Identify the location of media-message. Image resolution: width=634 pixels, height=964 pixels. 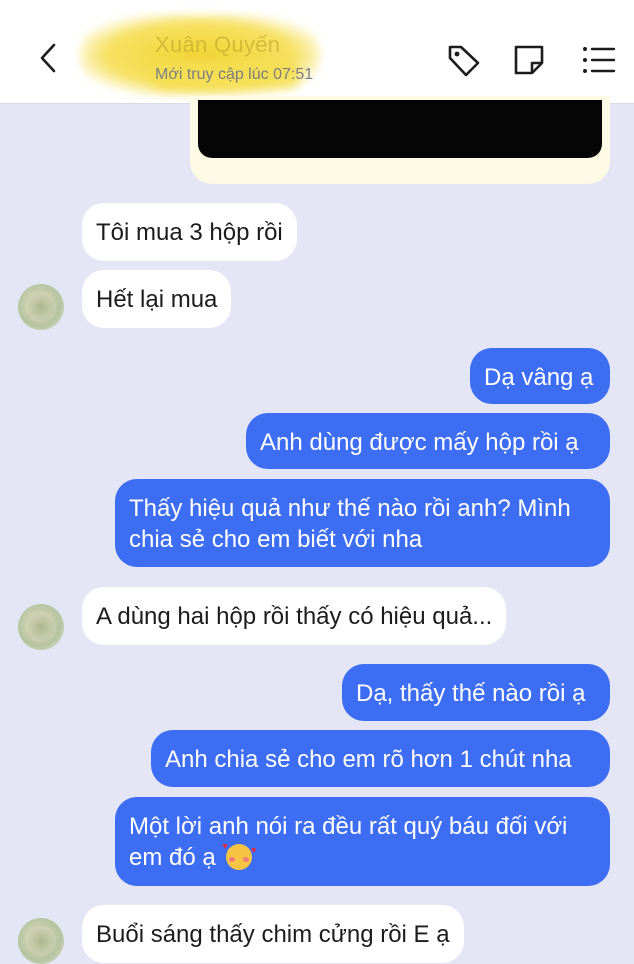
(400, 140).